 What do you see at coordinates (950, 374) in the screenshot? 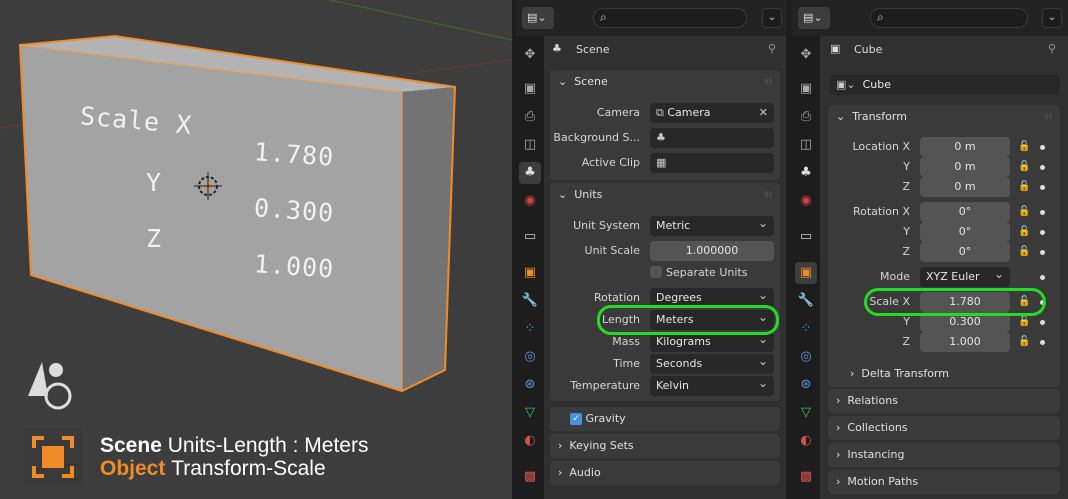
I see `delta-transform-subpanel: › Delta Transform` at bounding box center [950, 374].